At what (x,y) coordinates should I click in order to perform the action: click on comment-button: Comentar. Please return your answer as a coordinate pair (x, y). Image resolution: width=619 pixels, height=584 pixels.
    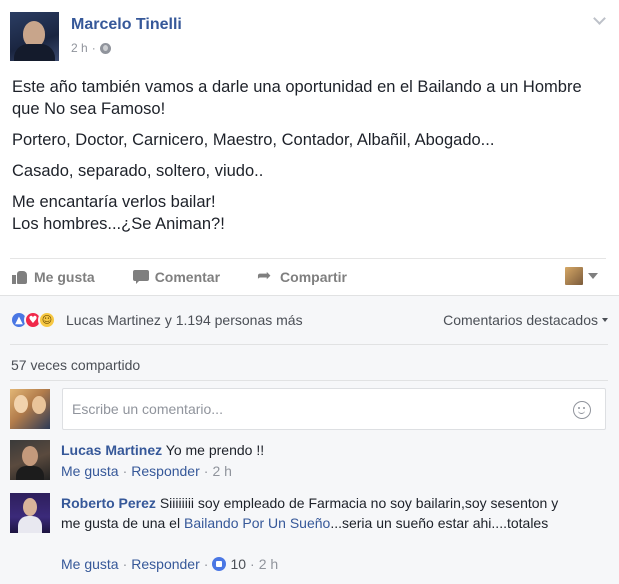
    Looking at the image, I should click on (176, 276).